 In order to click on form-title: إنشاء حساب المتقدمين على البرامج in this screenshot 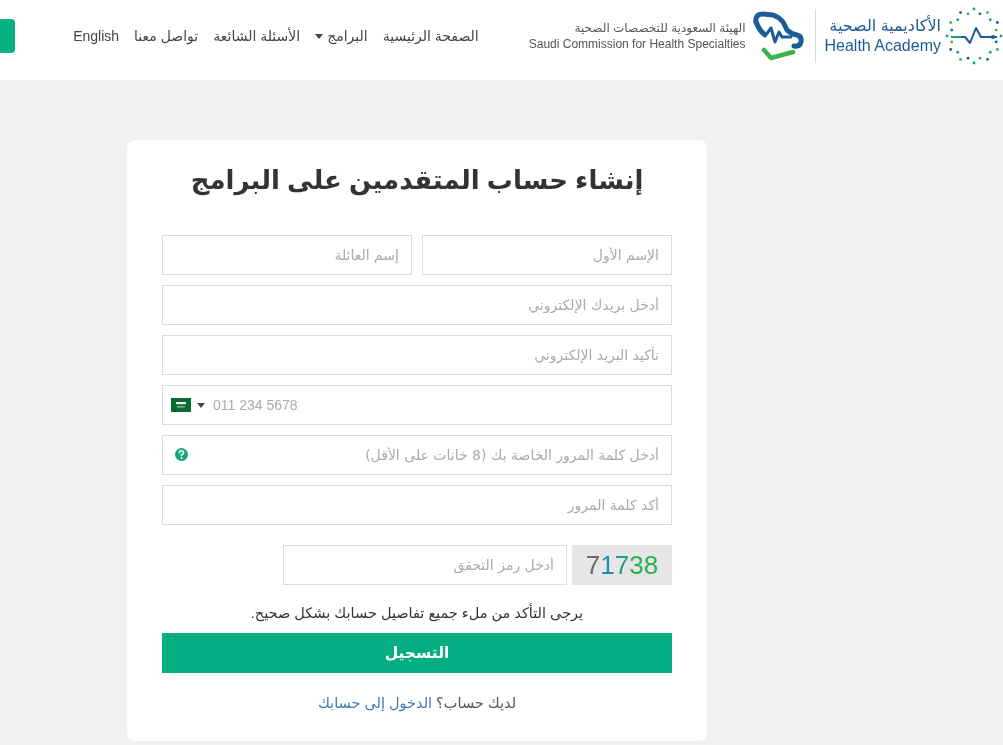, I will do `click(417, 181)`.